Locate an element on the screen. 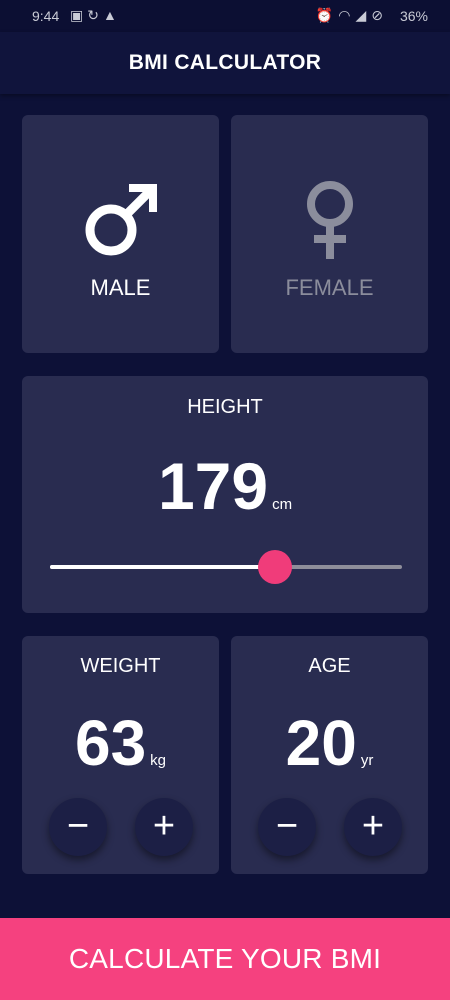 This screenshot has width=450, height=1000. signal-icon: ◢ is located at coordinates (363, 15).